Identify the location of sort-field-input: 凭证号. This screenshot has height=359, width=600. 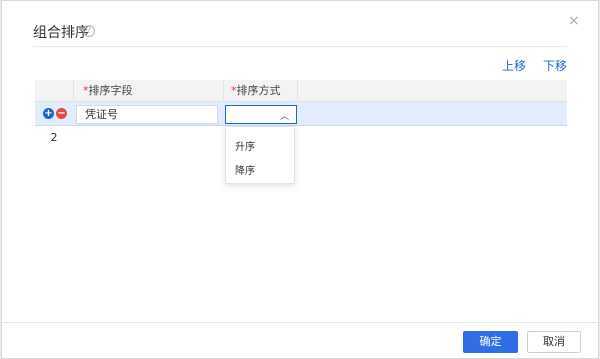
(147, 114).